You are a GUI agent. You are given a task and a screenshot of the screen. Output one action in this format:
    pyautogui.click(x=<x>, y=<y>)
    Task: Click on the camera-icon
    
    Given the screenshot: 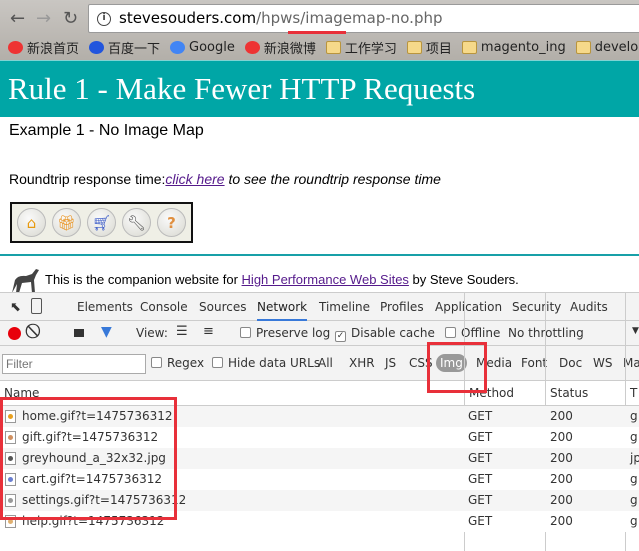 What is the action you would take?
    pyautogui.click(x=79, y=333)
    